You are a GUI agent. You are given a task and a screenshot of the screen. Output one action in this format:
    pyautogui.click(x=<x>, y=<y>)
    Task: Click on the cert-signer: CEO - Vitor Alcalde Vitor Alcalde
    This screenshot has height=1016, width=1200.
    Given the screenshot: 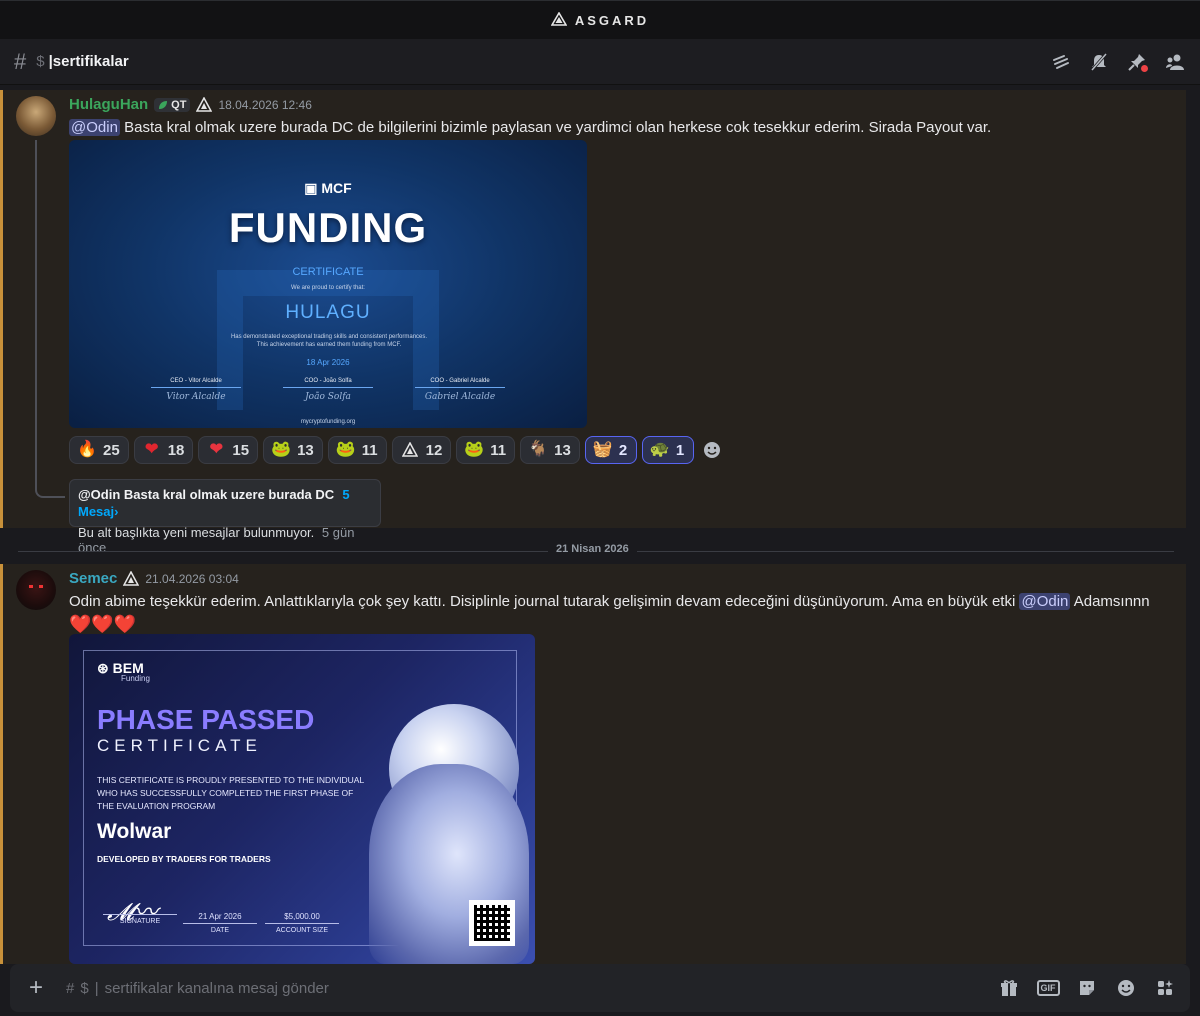 What is the action you would take?
    pyautogui.click(x=196, y=390)
    